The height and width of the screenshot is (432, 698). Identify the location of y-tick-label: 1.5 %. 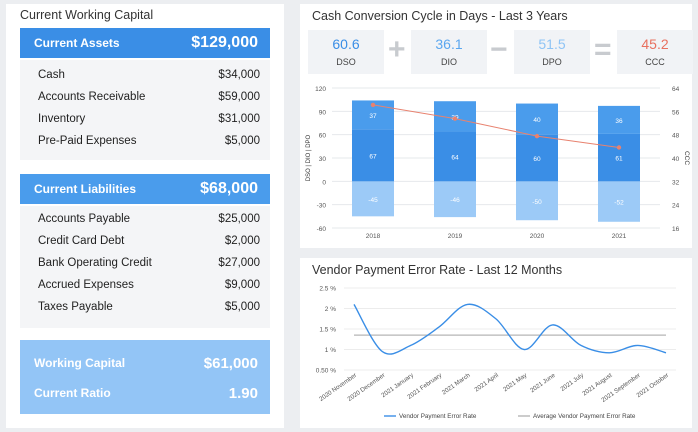
(327, 330).